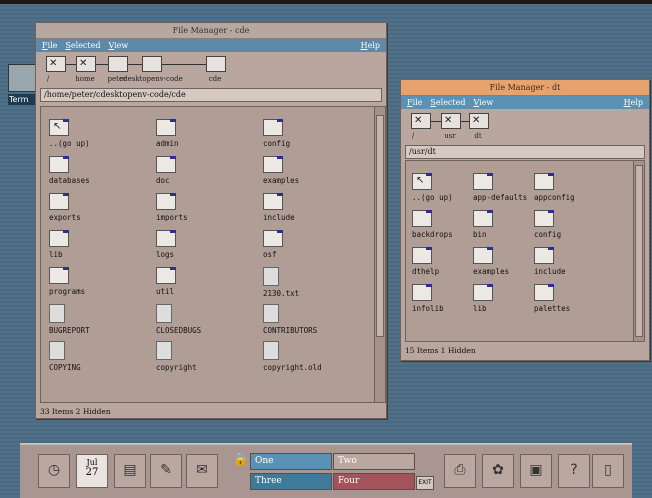 This screenshot has width=652, height=498. Describe the element at coordinates (211, 95) in the screenshot. I see `path-field: /home/peter/cdesktopenv-code/cde` at that location.